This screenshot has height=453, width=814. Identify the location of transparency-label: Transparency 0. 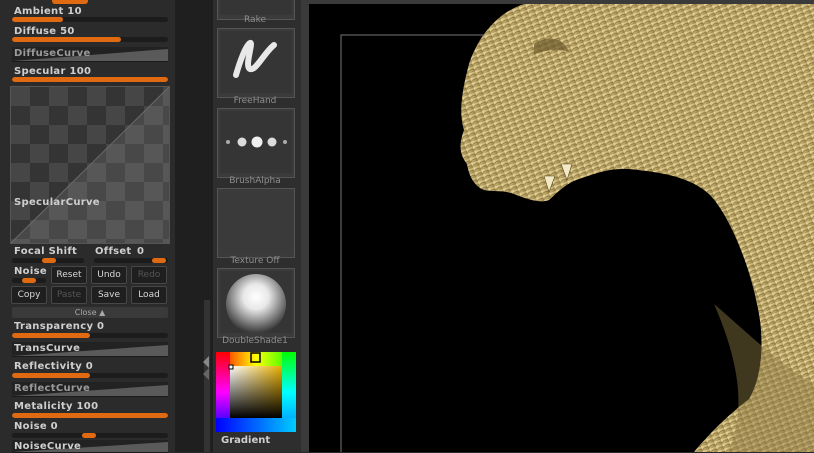
(59, 326).